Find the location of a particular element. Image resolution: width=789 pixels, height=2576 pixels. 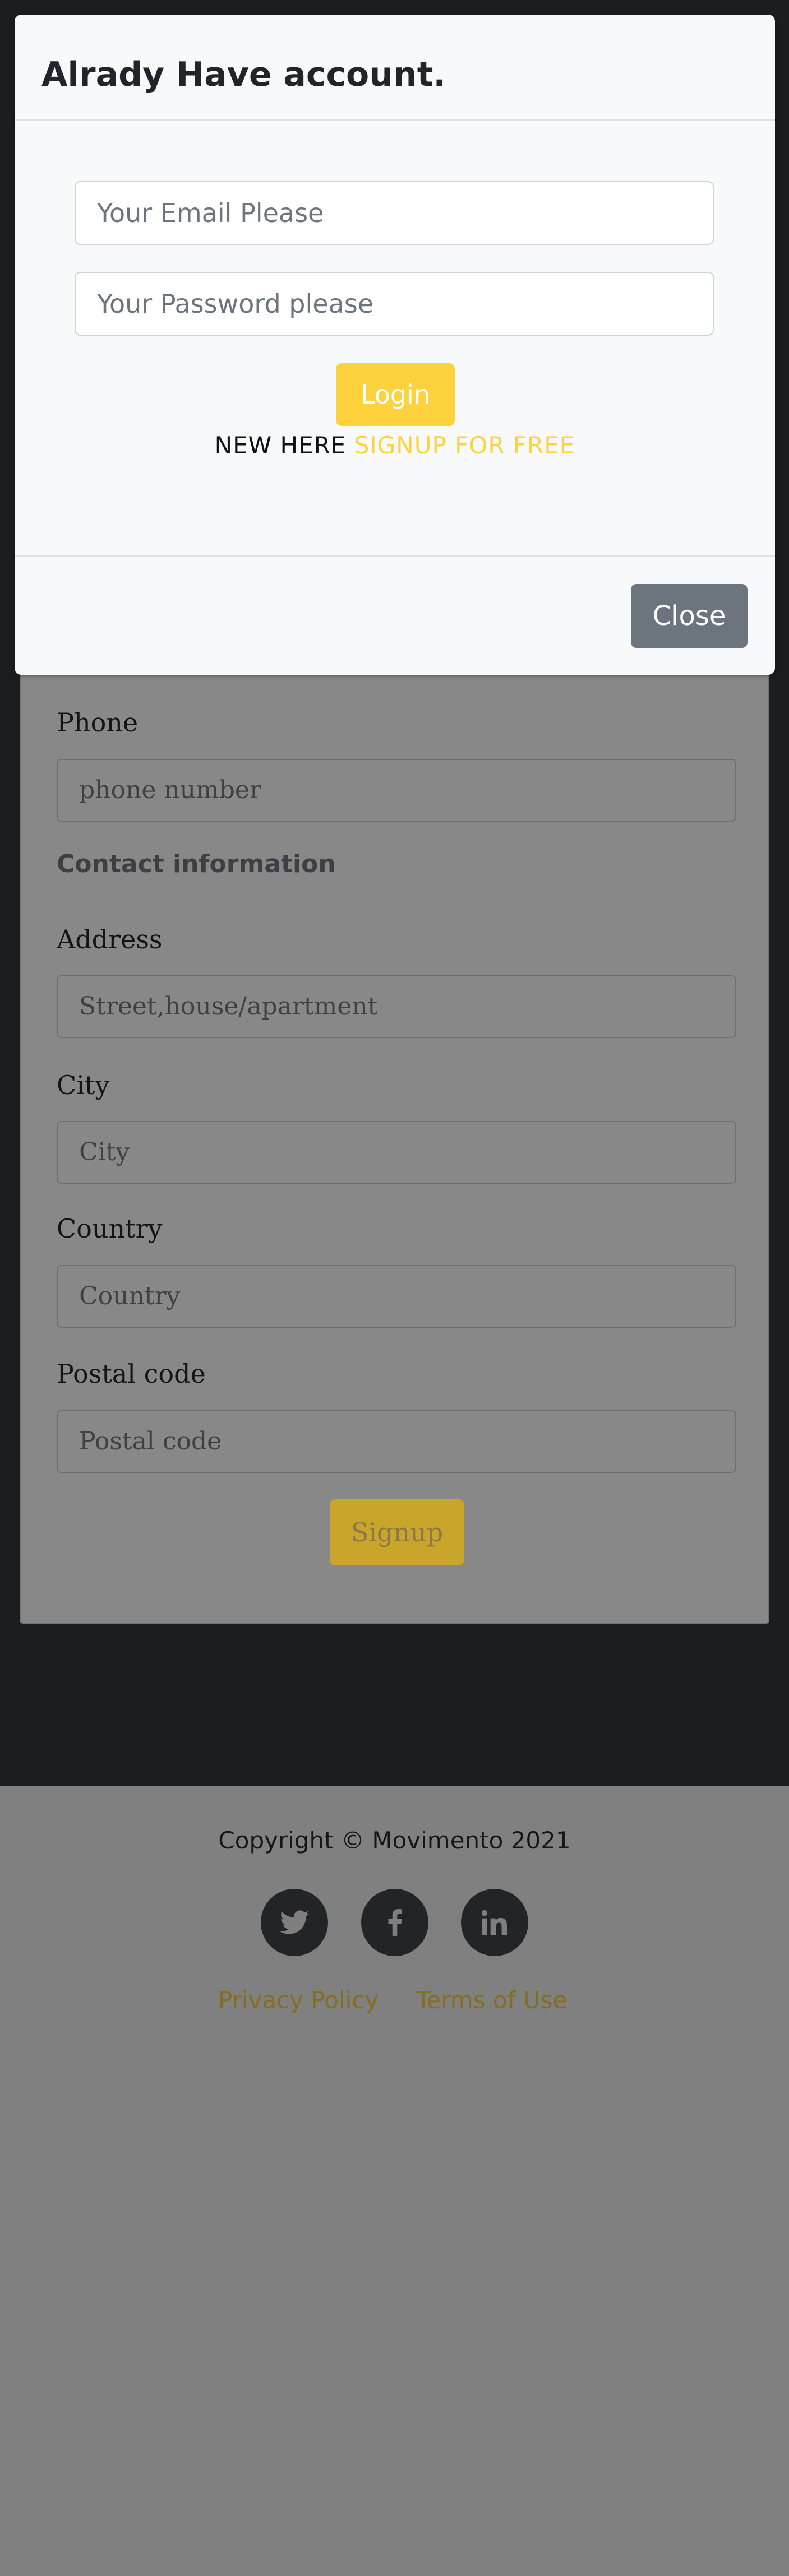

modal-footer-divider is located at coordinates (395, 556).